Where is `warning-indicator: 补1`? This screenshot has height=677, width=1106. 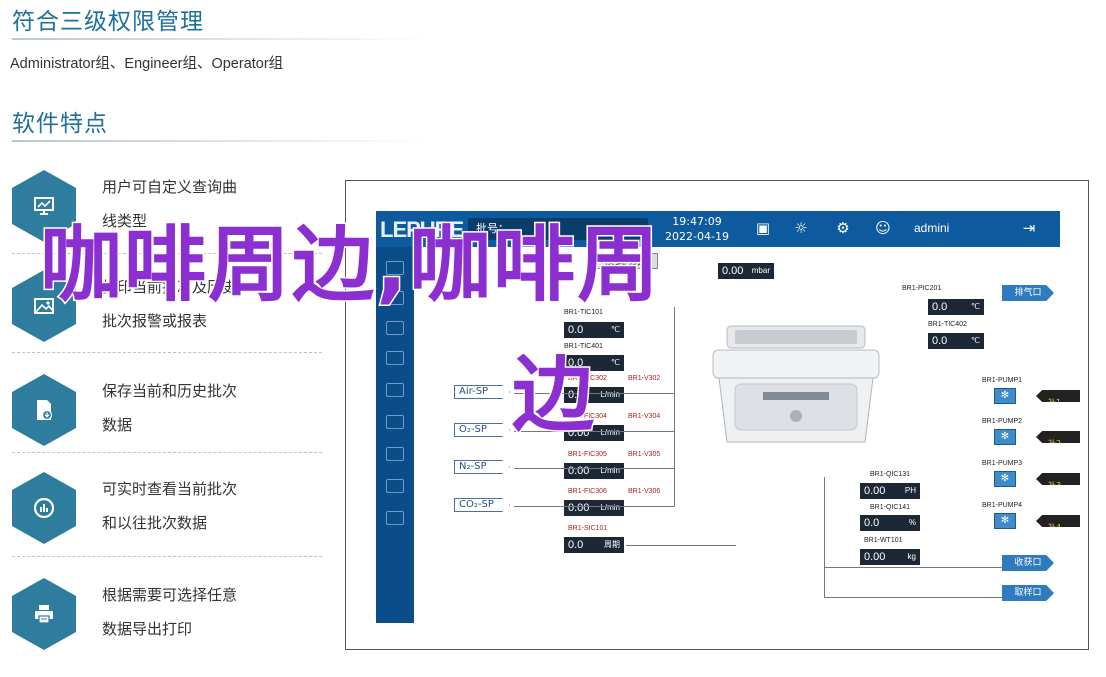 warning-indicator: 补1 is located at coordinates (1058, 396).